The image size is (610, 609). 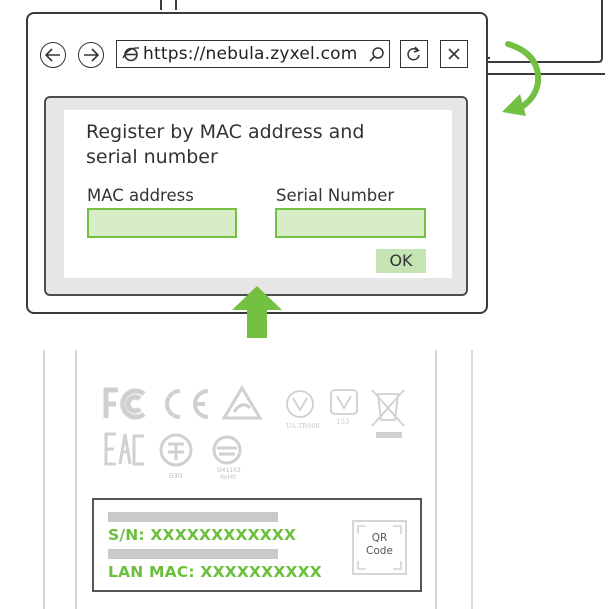 I want to click on curved-arrow-icon, so click(x=522, y=78).